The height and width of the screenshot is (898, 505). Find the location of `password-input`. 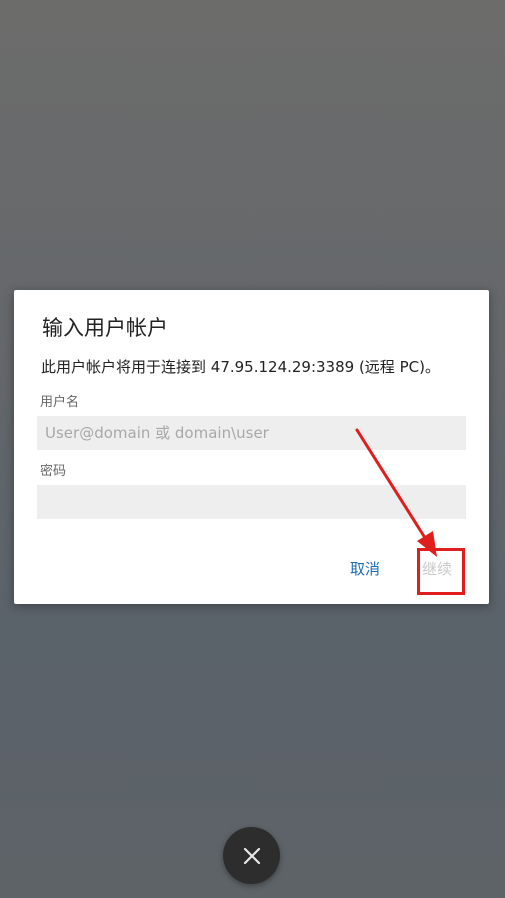

password-input is located at coordinates (251, 502).